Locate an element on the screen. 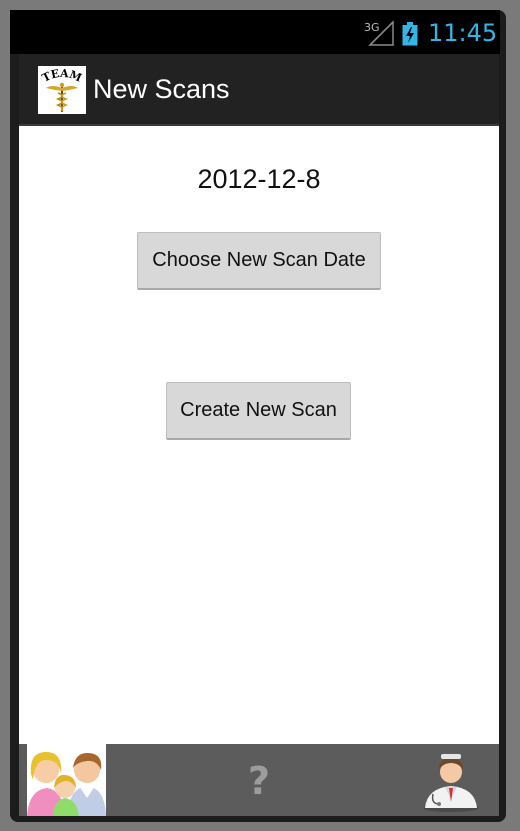 This screenshot has width=520, height=831. create-scan-button: Create New Scan is located at coordinates (258, 411).